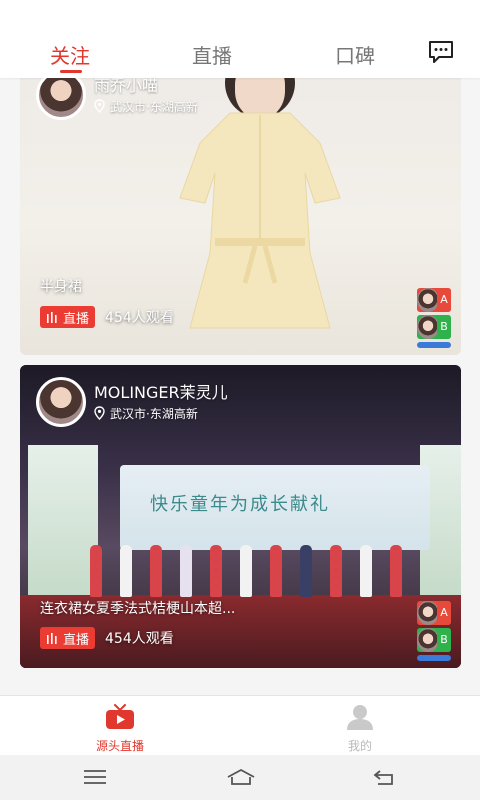 Image resolution: width=480 pixels, height=800 pixels. What do you see at coordinates (120, 716) in the screenshot?
I see `tv-play-icon` at bounding box center [120, 716].